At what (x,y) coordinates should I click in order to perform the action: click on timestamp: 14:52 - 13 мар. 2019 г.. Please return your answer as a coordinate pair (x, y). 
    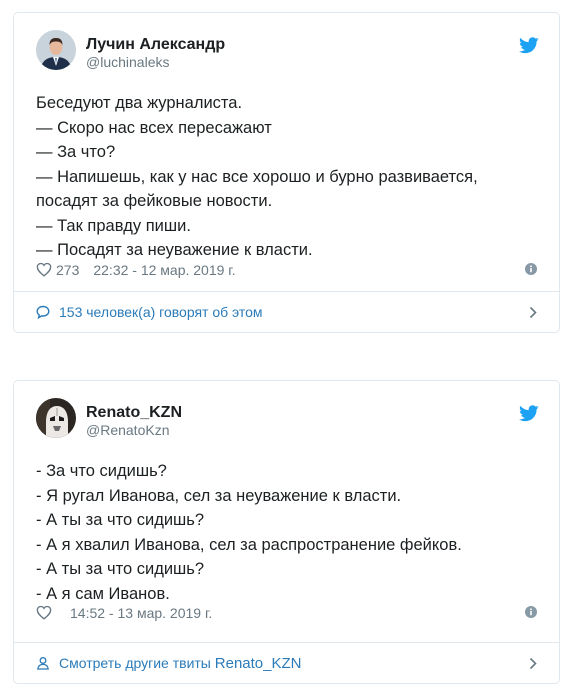
    Looking at the image, I should click on (141, 613).